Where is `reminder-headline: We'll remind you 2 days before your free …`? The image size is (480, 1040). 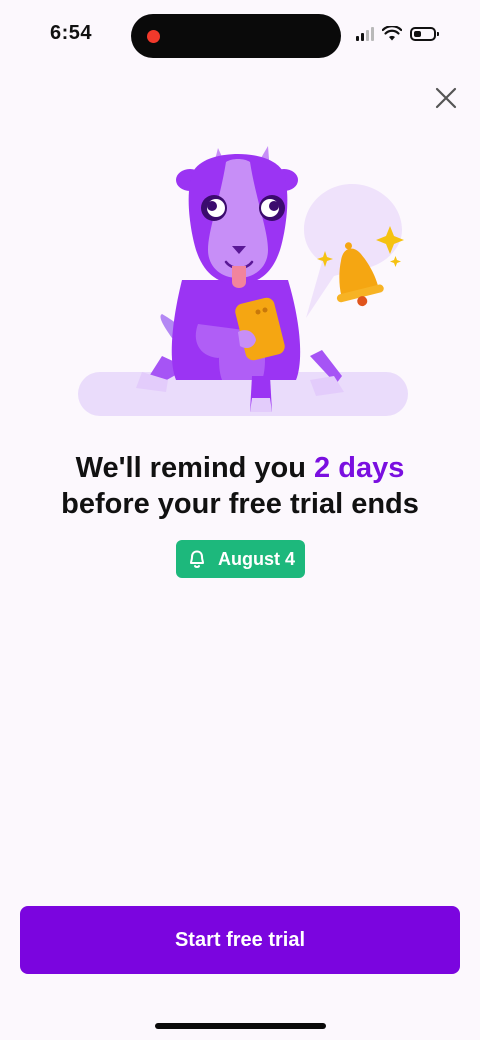 reminder-headline: We'll remind you 2 days before your free … is located at coordinates (240, 486).